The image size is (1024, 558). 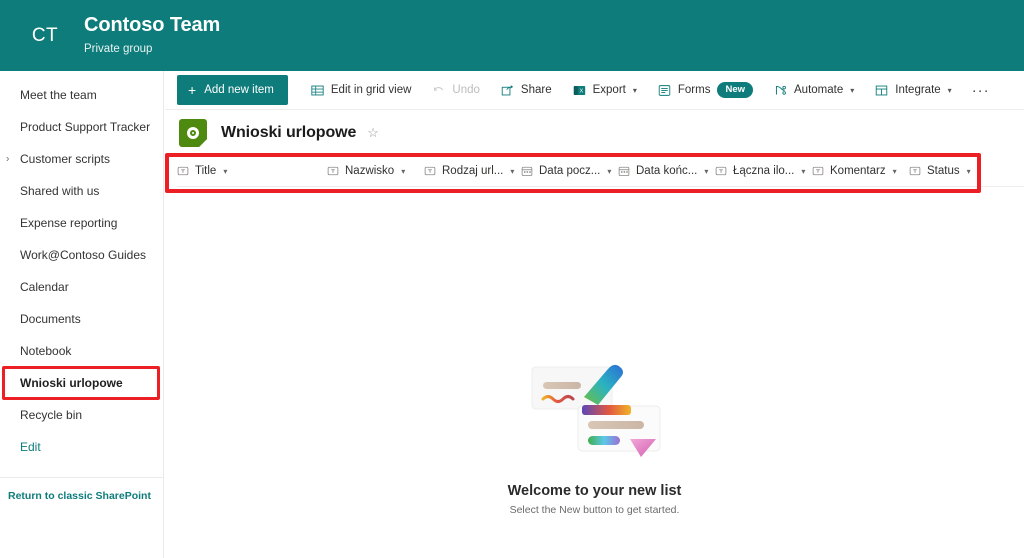 What do you see at coordinates (943, 171) in the screenshot?
I see `column-header-label: Status` at bounding box center [943, 171].